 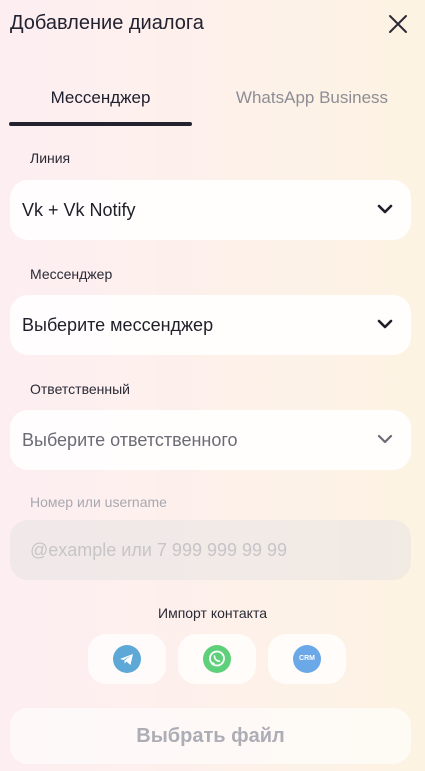 I want to click on choose-file-button: Выбрать файл, so click(x=210, y=736).